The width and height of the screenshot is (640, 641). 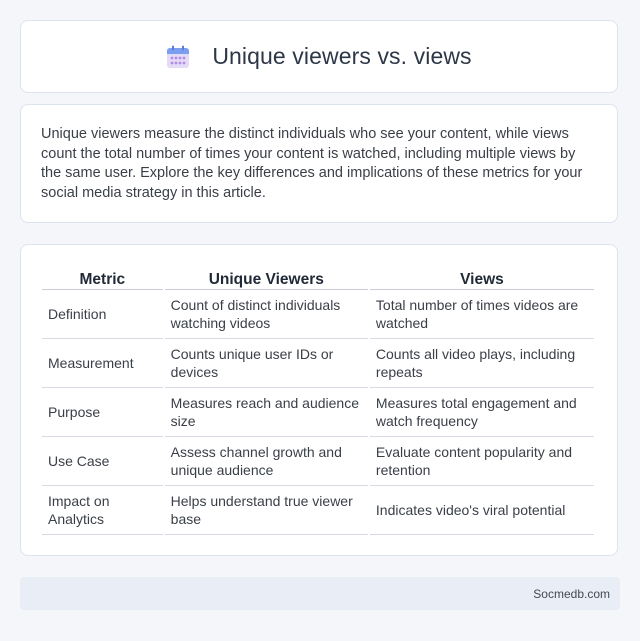 I want to click on unique-viewers-cell: Helps understand true viewer base, so click(x=266, y=510).